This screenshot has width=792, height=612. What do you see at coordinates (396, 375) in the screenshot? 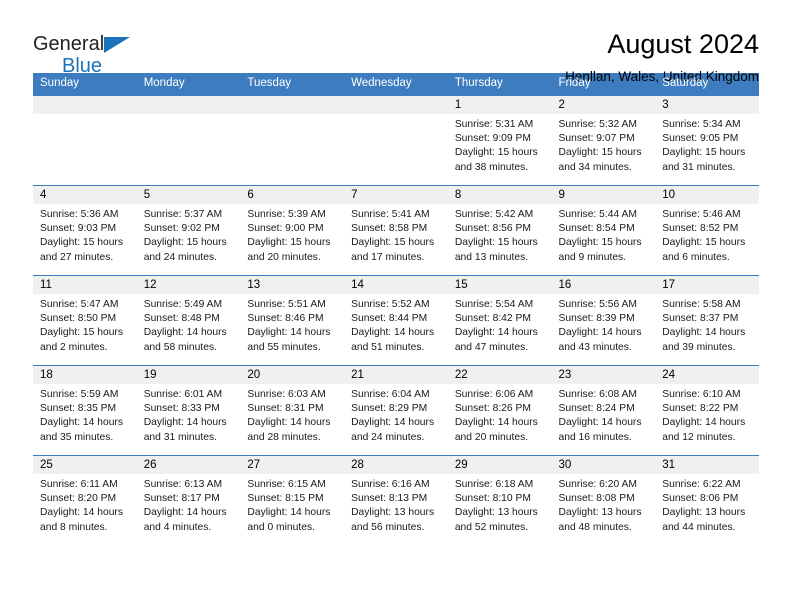
I see `day-number: 21` at bounding box center [396, 375].